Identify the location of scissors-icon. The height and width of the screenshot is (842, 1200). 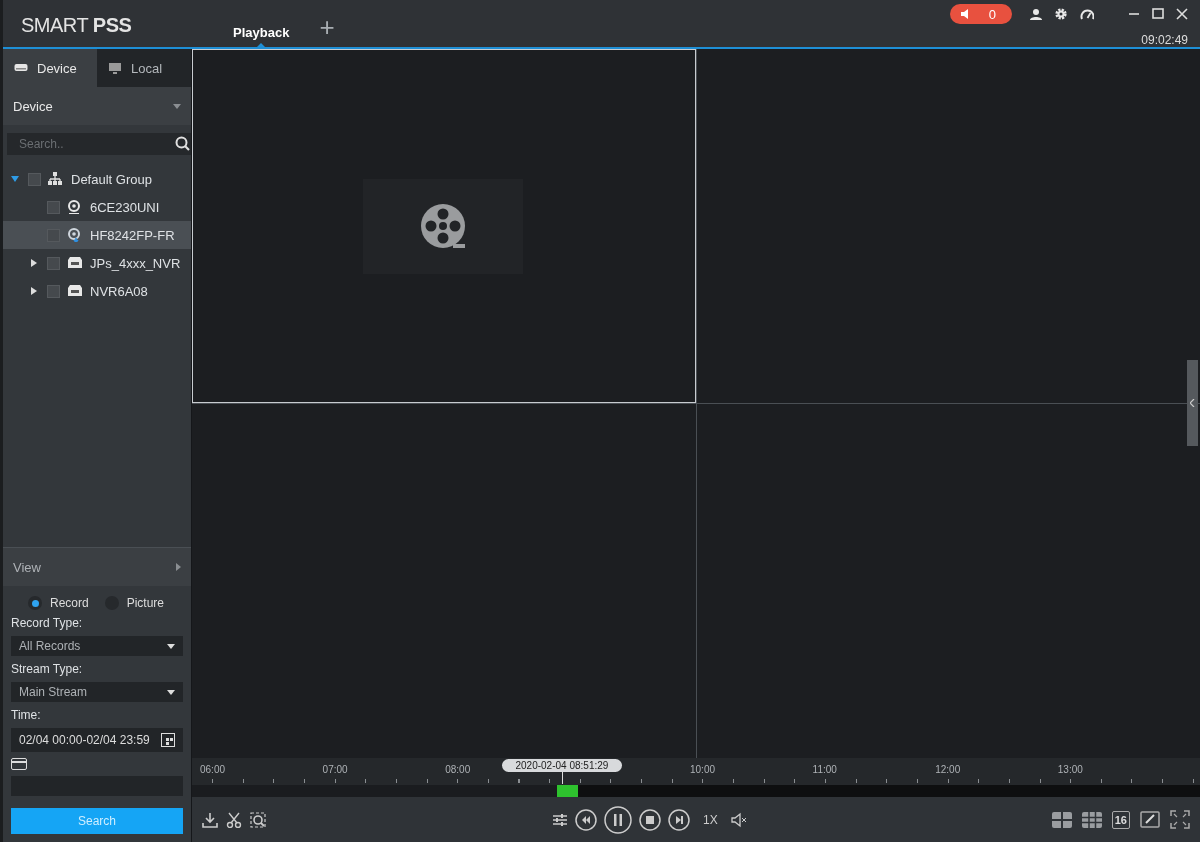
(234, 819).